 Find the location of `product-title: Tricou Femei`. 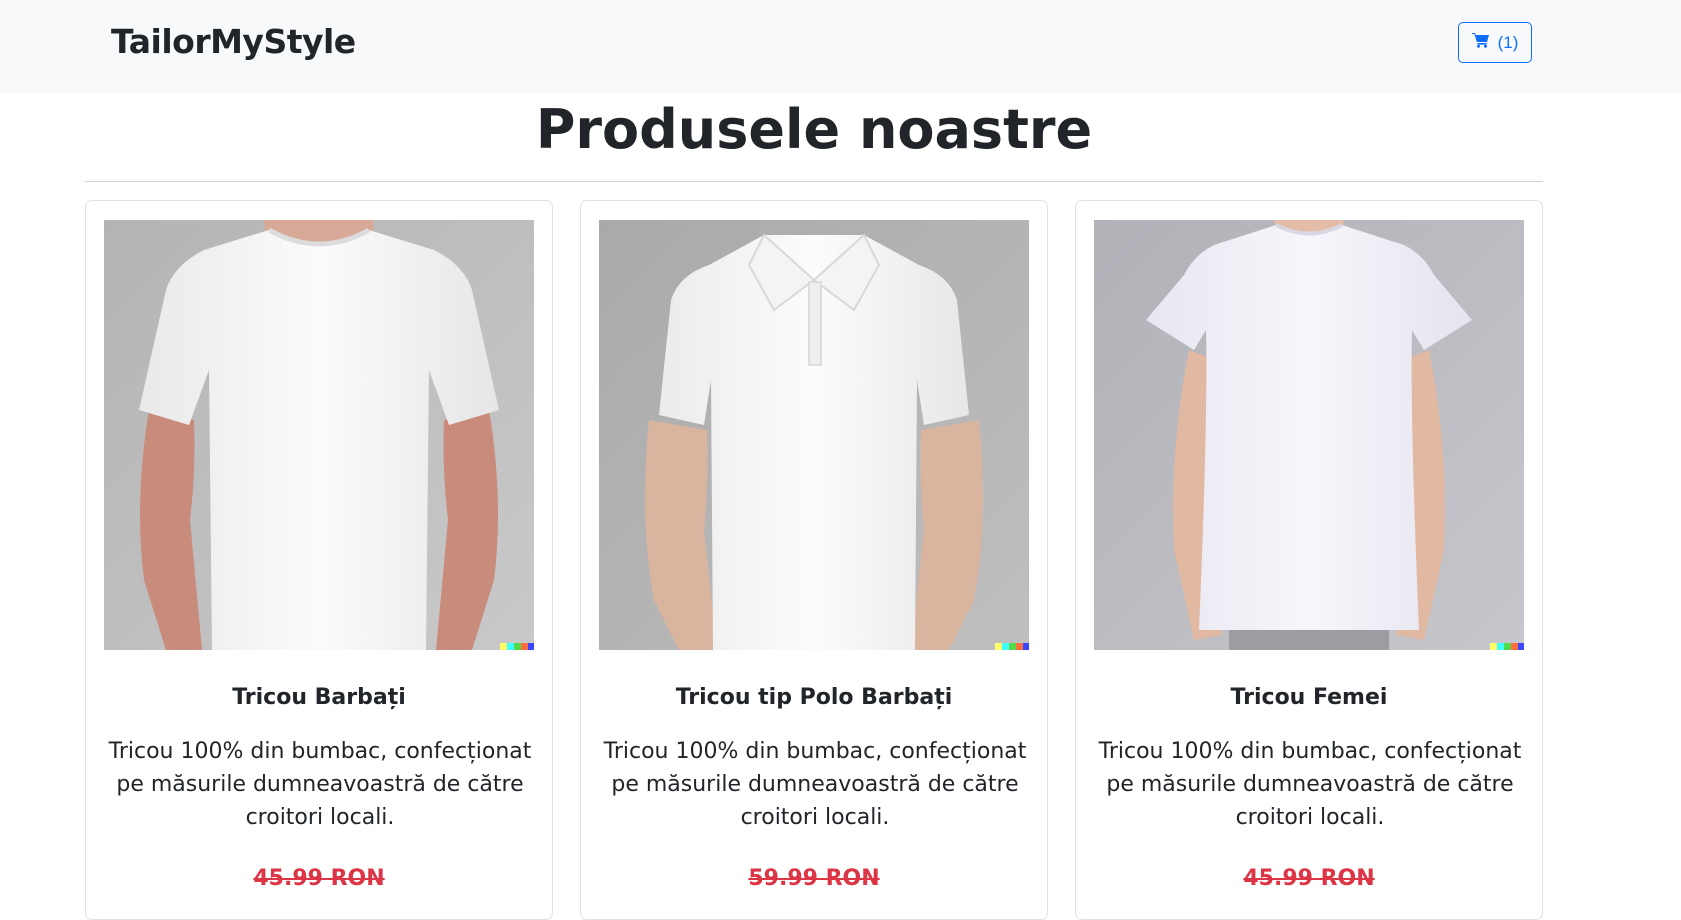

product-title: Tricou Femei is located at coordinates (1309, 697).